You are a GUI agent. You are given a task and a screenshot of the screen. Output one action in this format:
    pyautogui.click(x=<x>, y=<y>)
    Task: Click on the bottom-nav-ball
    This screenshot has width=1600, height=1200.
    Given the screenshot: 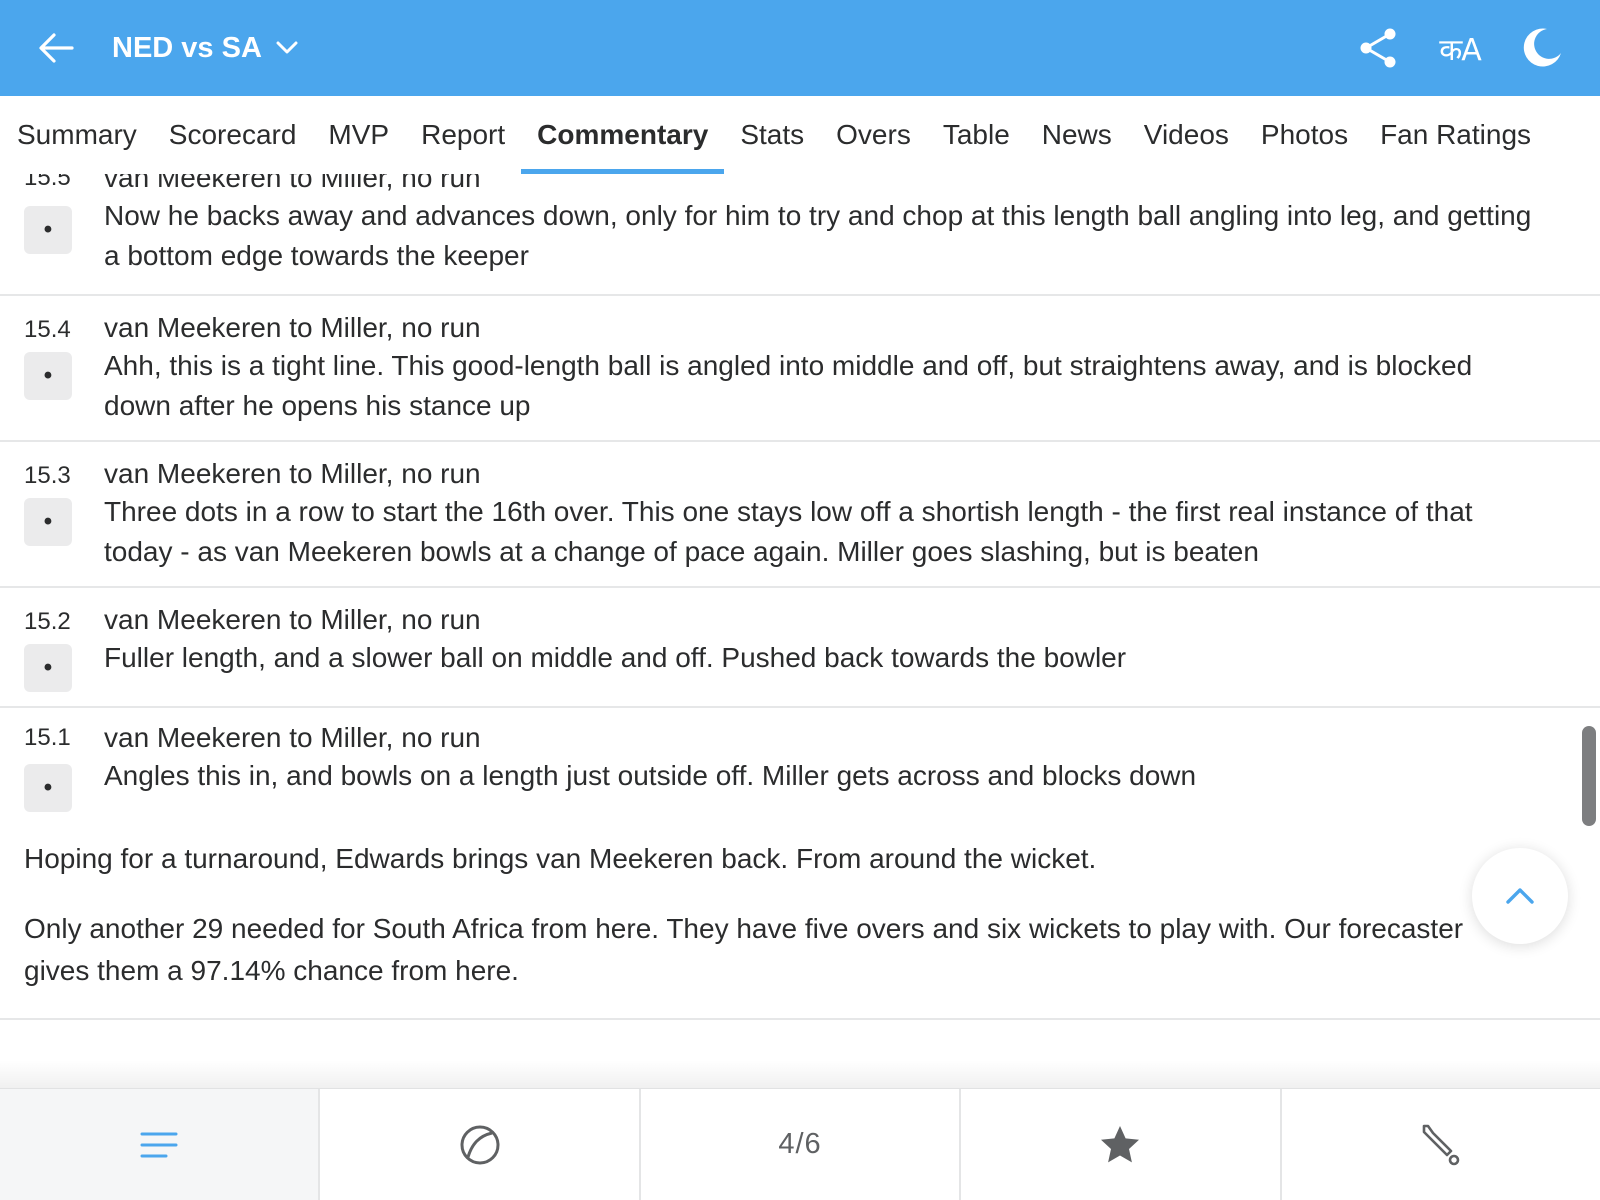 What is the action you would take?
    pyautogui.click(x=480, y=1144)
    